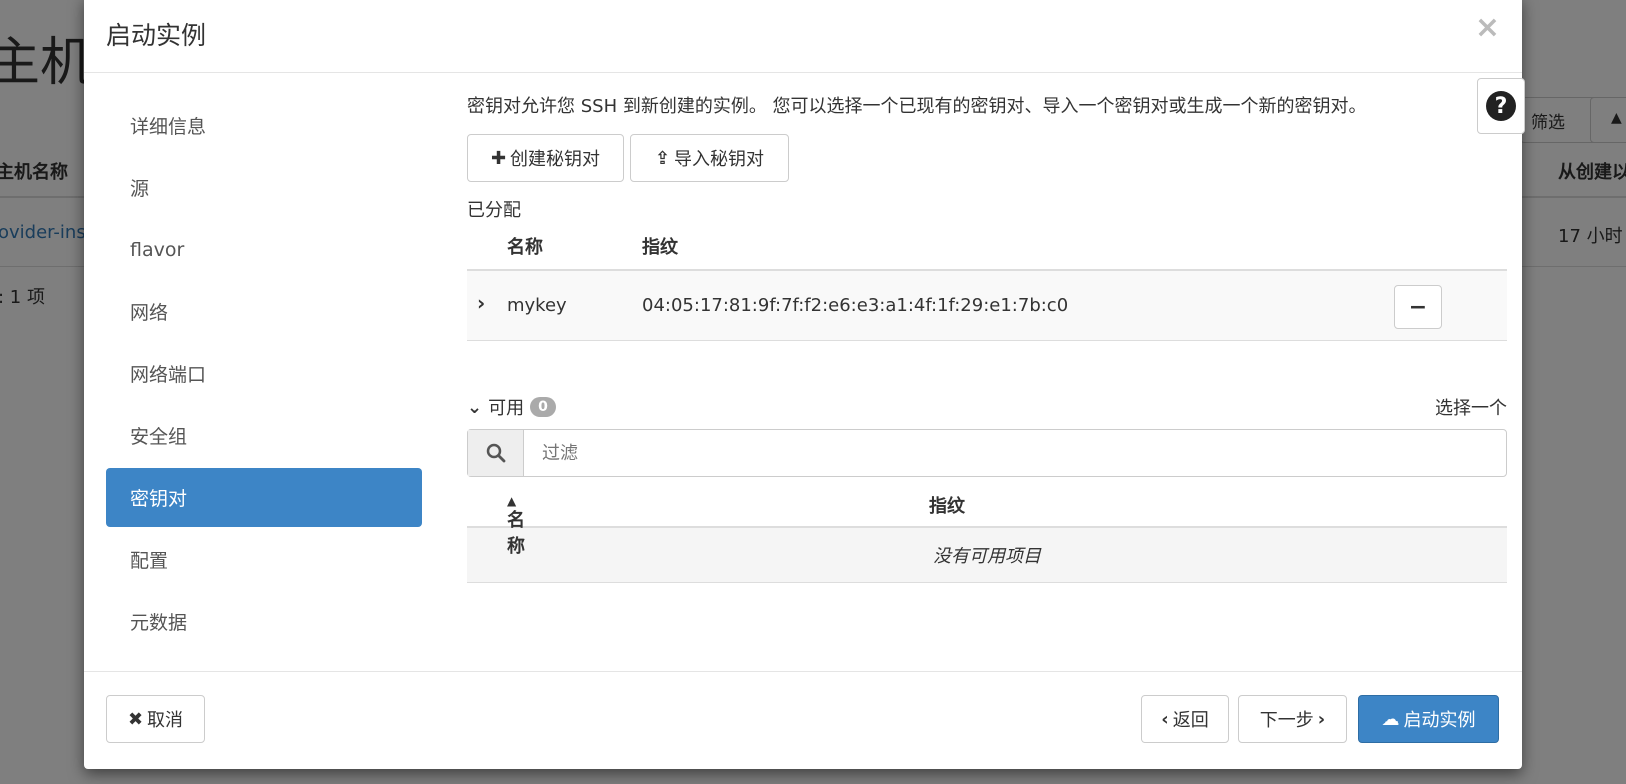  What do you see at coordinates (264, 187) in the screenshot?
I see `sidebar-item-source: 源` at bounding box center [264, 187].